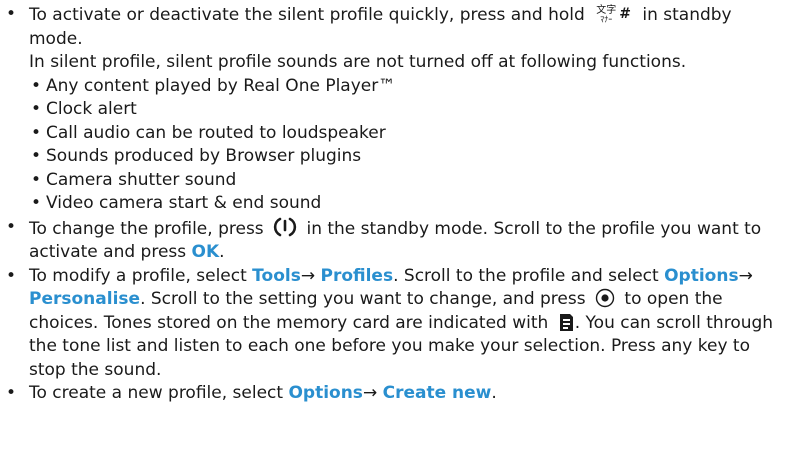  Describe the element at coordinates (222, 252) in the screenshot. I see `change-text-end: .` at that location.